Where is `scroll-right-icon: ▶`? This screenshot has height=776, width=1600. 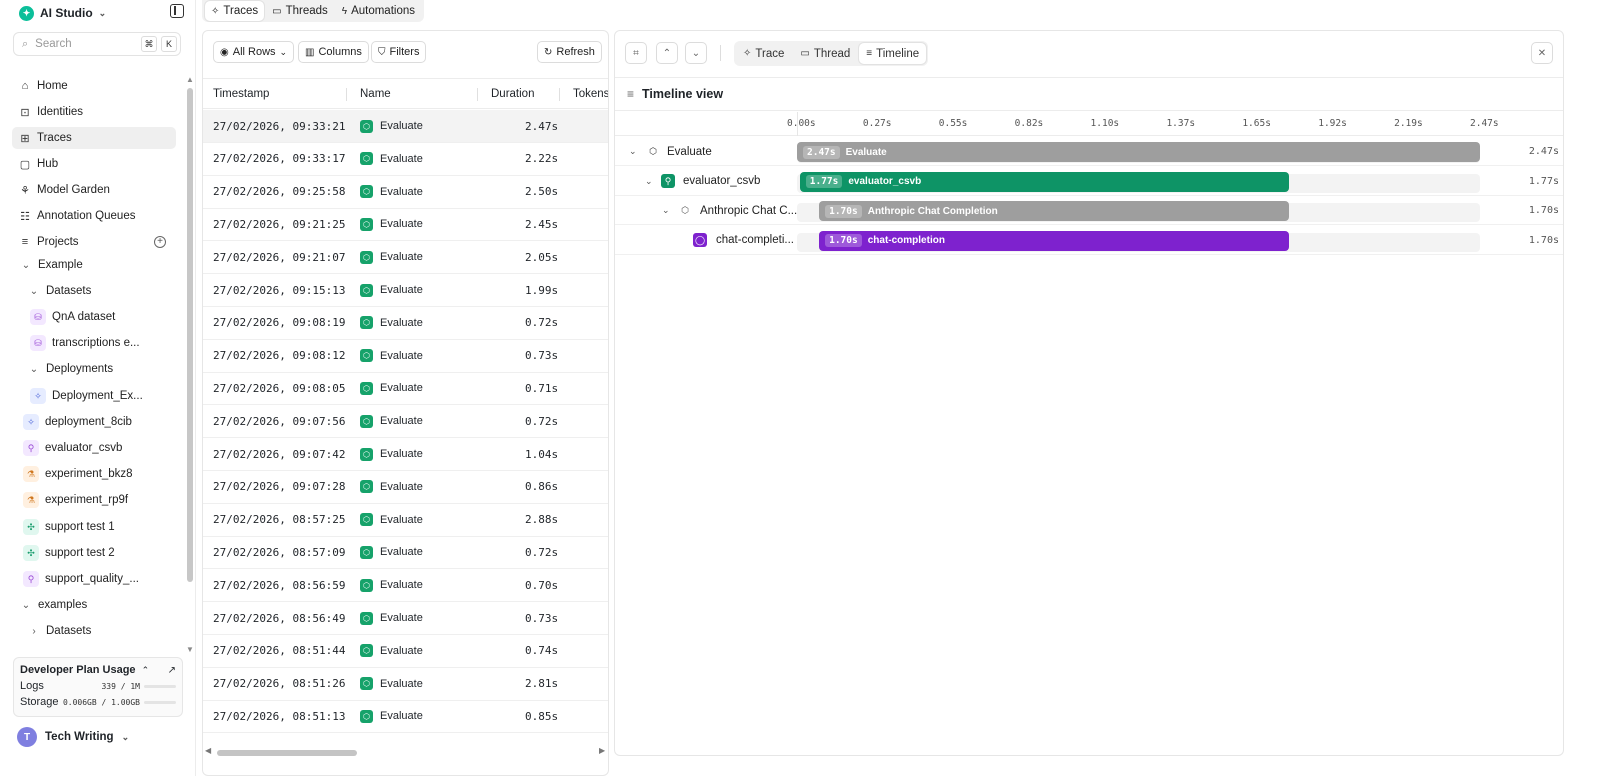 scroll-right-icon: ▶ is located at coordinates (602, 750).